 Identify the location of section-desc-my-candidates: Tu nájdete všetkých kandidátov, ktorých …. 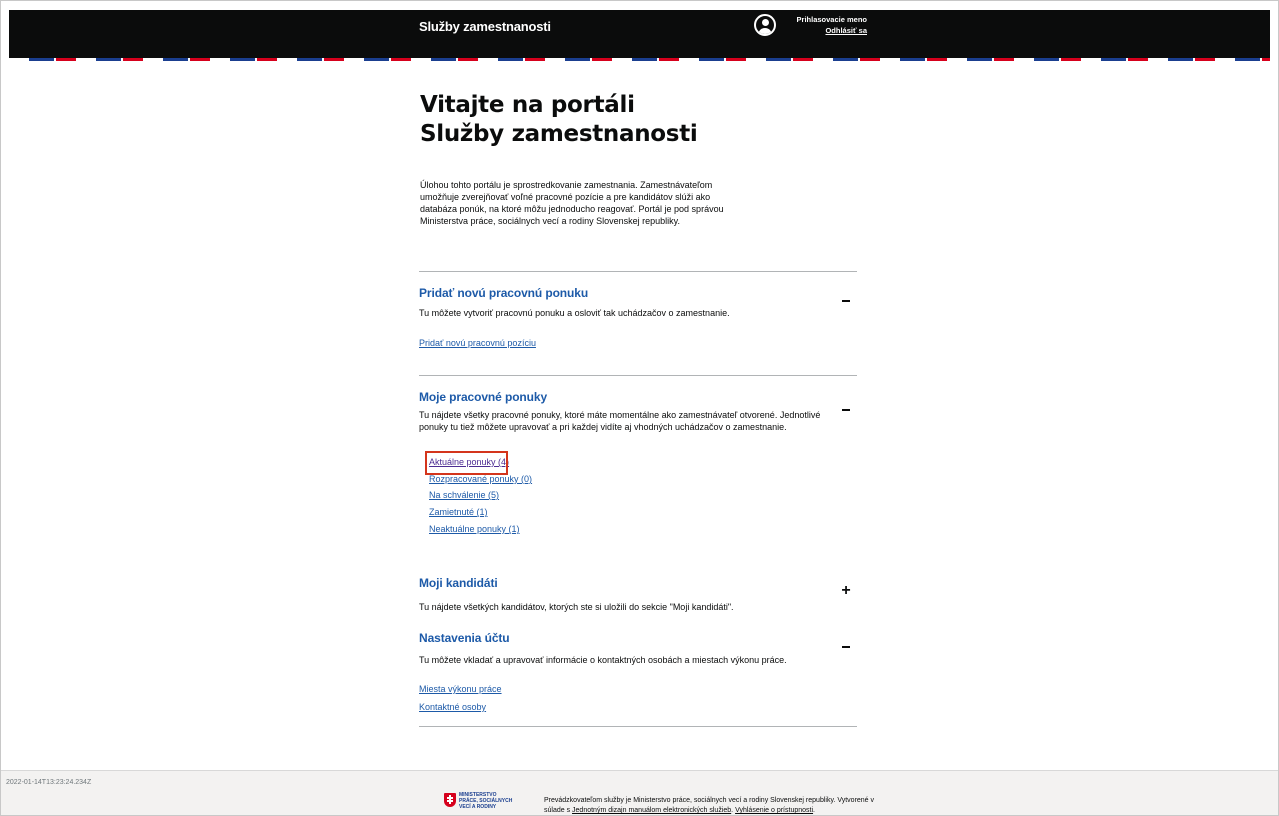
(576, 607).